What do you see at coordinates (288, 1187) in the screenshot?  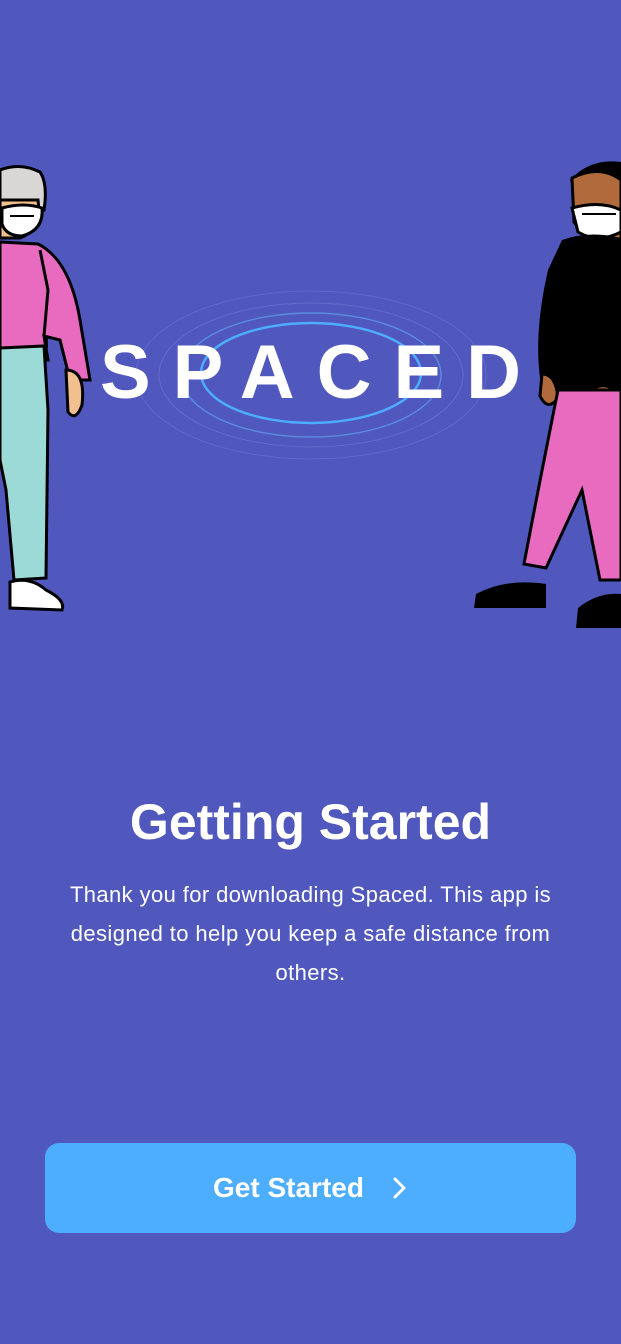 I see `get-started-label: Get Started` at bounding box center [288, 1187].